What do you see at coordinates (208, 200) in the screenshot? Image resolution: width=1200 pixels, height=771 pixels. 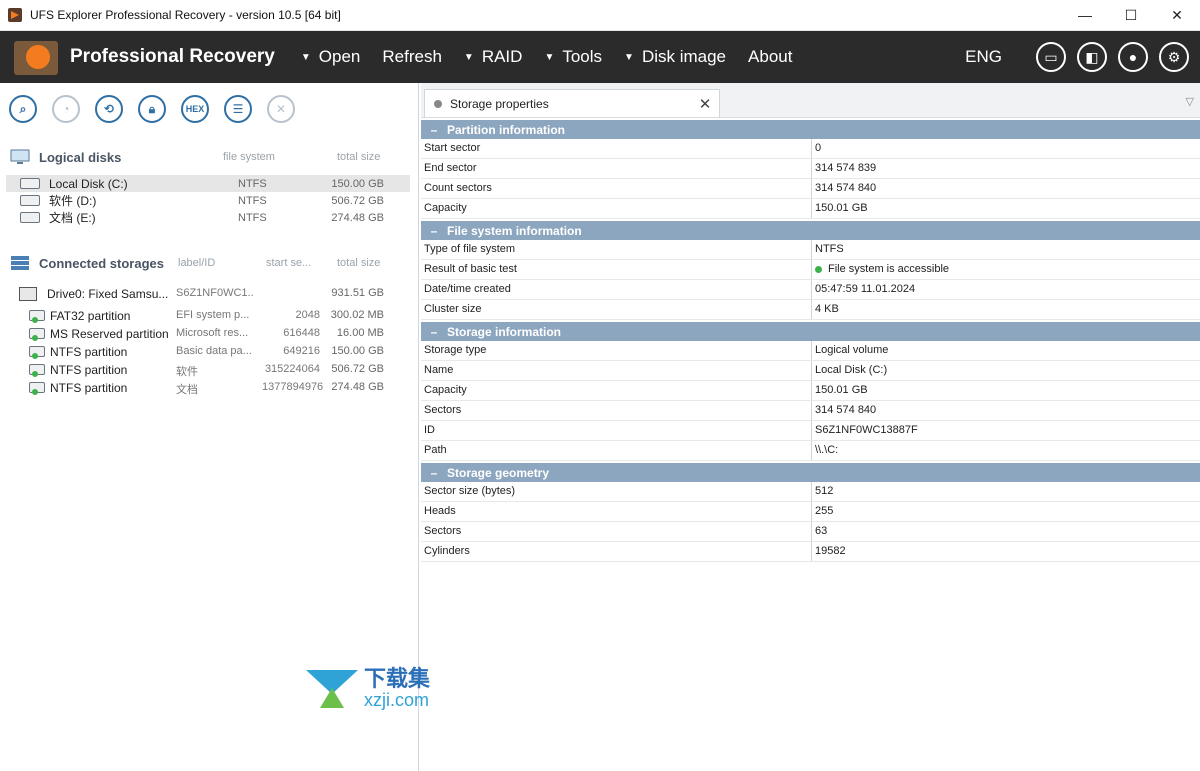 I see `logical-disk-row: 软件 (D:) NTFS 506.72 GB` at bounding box center [208, 200].